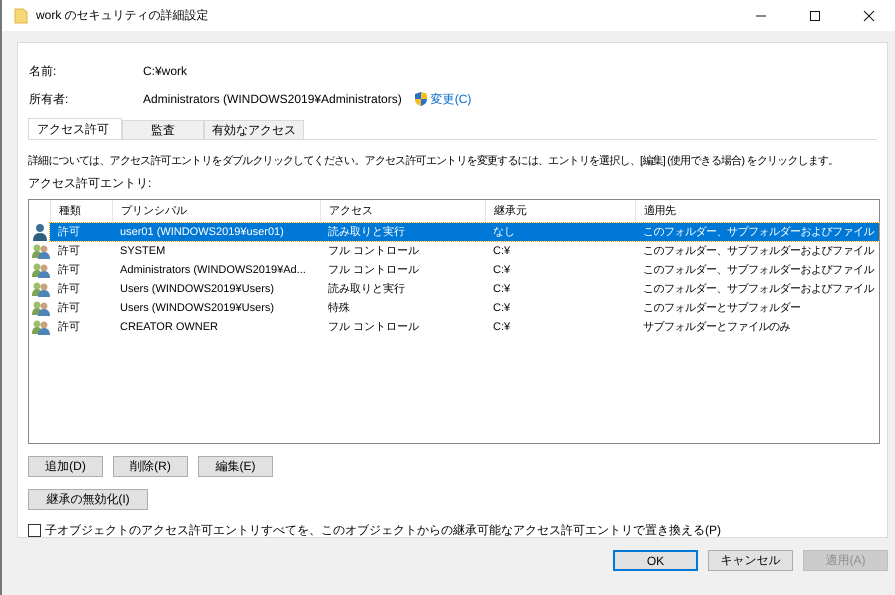 This screenshot has width=895, height=595. I want to click on shield-icon, so click(421, 99).